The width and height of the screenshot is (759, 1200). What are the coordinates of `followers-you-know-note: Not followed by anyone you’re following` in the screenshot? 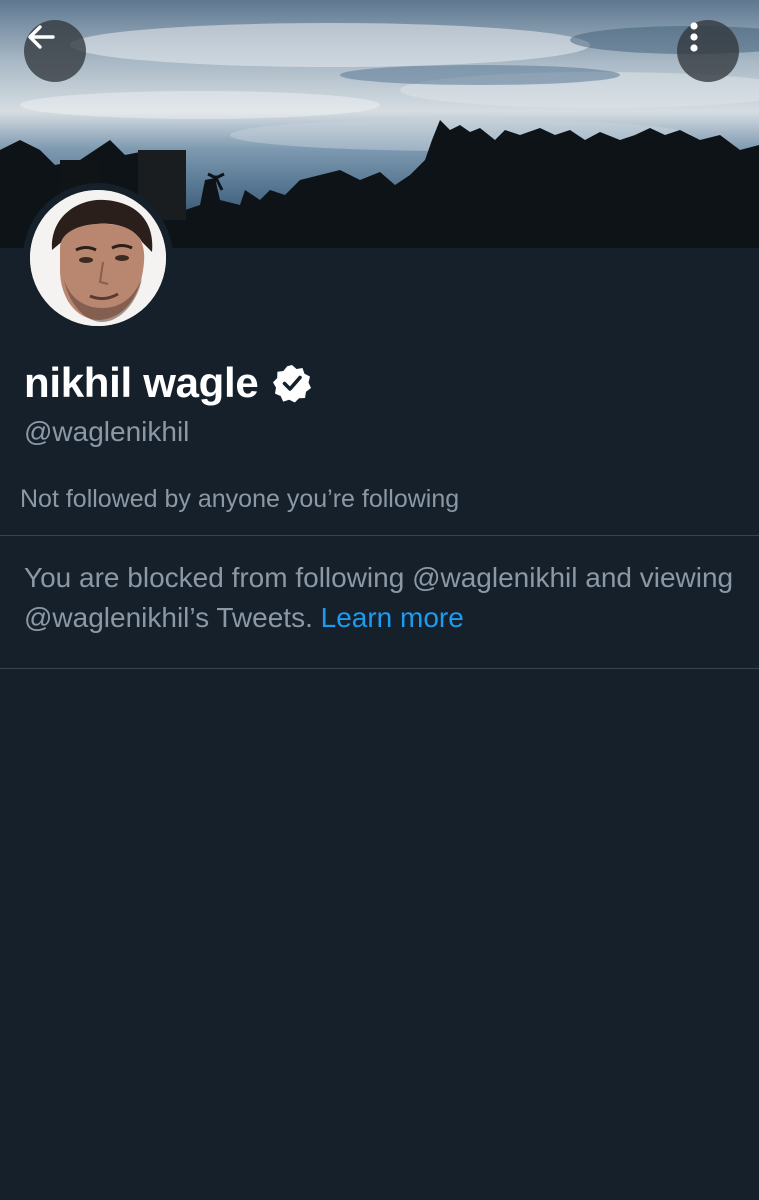 It's located at (240, 499).